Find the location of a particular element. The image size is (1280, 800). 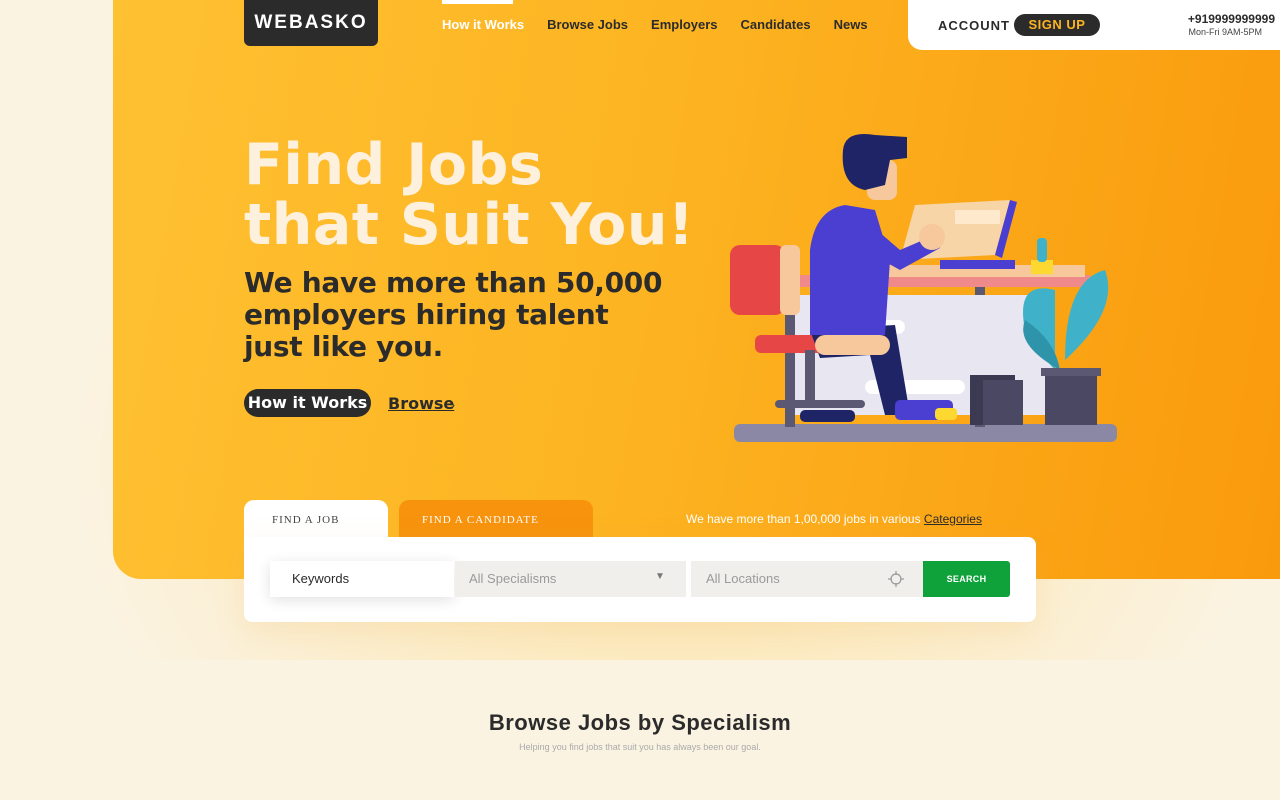

categories-link: Categories is located at coordinates (953, 519).